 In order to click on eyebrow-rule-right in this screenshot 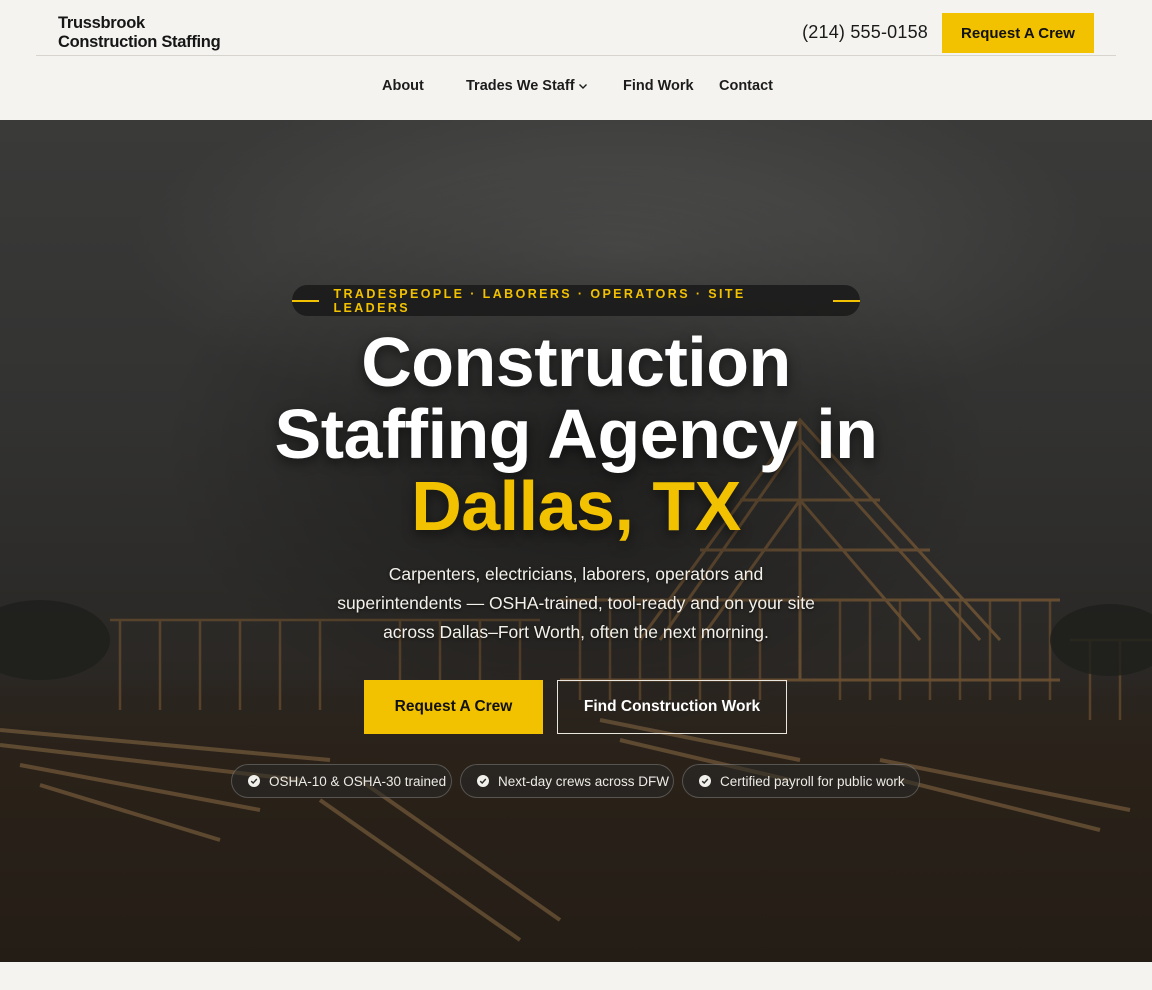, I will do `click(846, 300)`.